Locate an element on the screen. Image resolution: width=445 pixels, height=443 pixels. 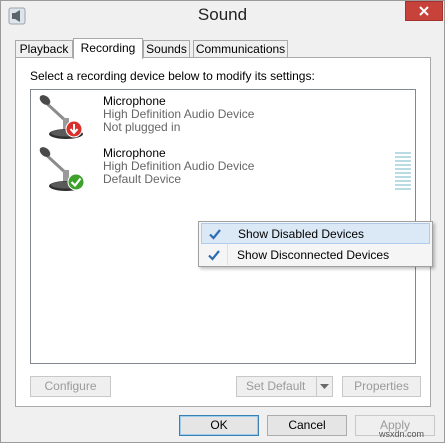
tab-sounds: Sounds is located at coordinates (166, 49).